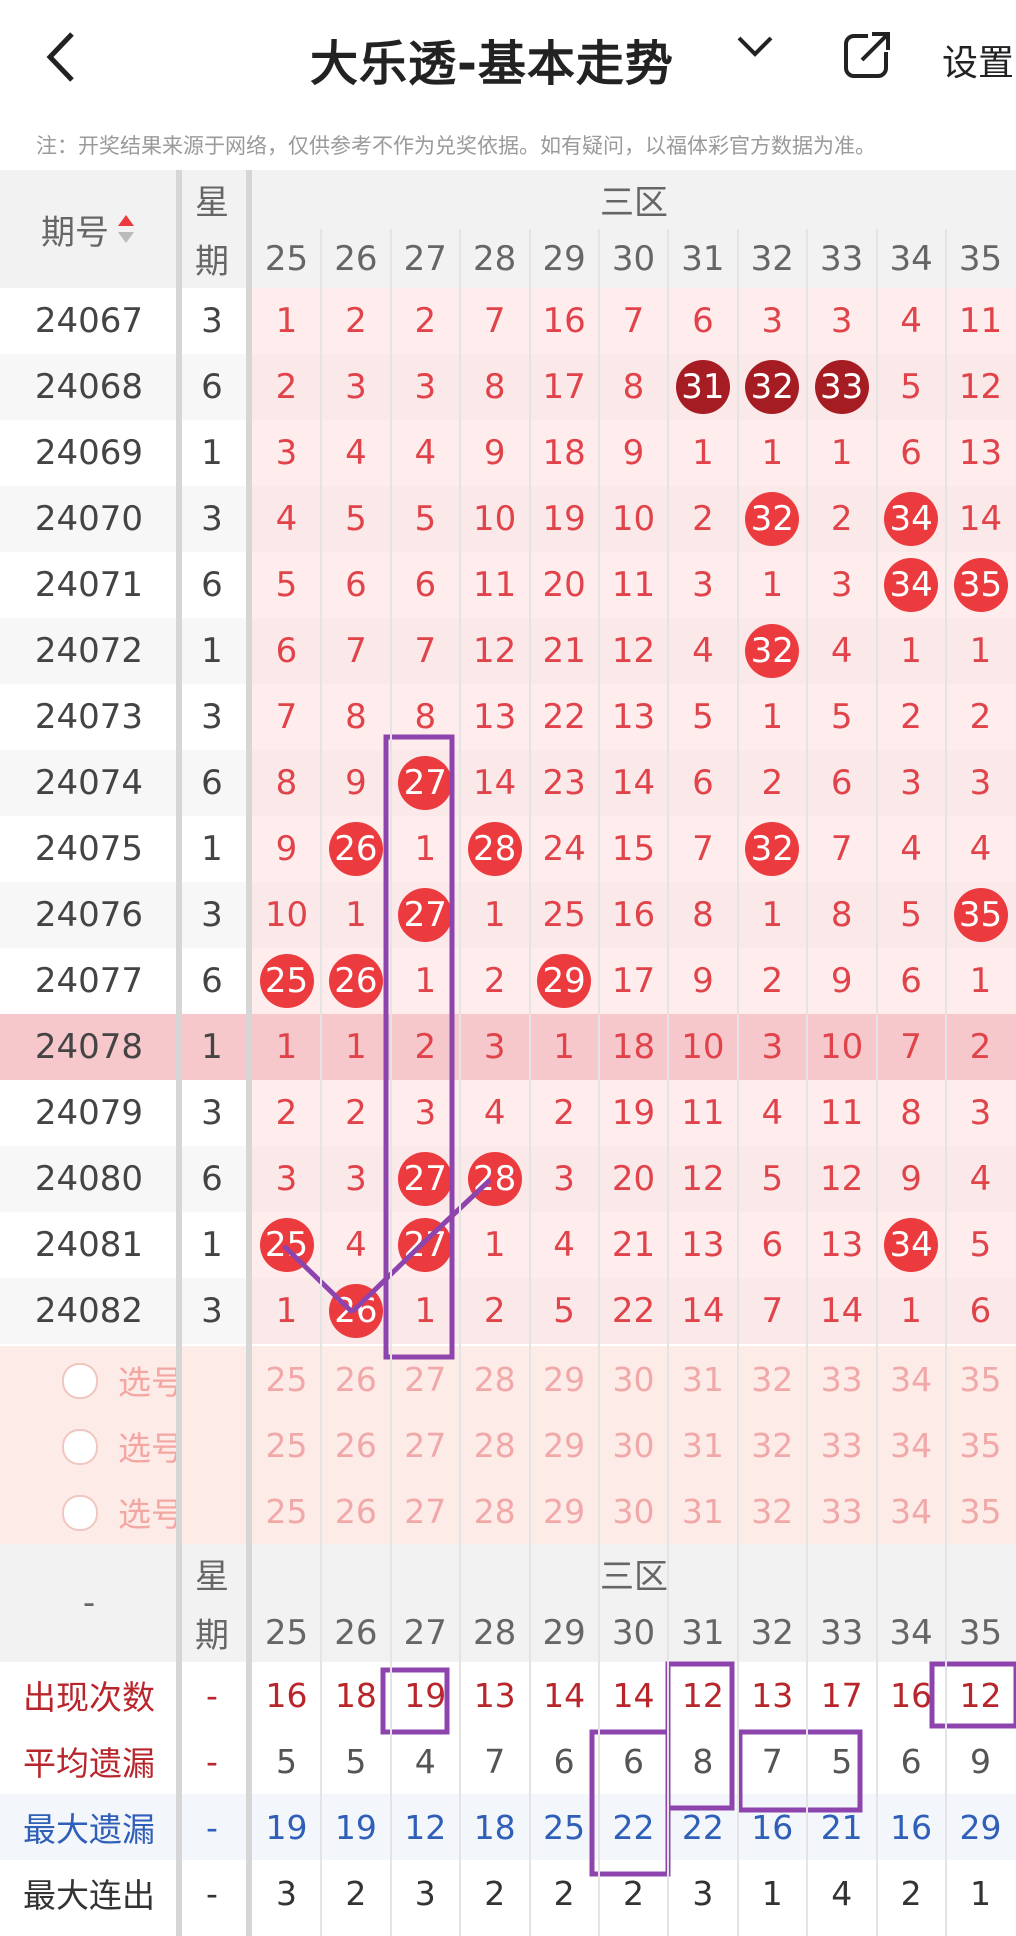 This screenshot has height=1936, width=1016. Describe the element at coordinates (356, 1761) in the screenshot. I see `stats-value: 5` at that location.